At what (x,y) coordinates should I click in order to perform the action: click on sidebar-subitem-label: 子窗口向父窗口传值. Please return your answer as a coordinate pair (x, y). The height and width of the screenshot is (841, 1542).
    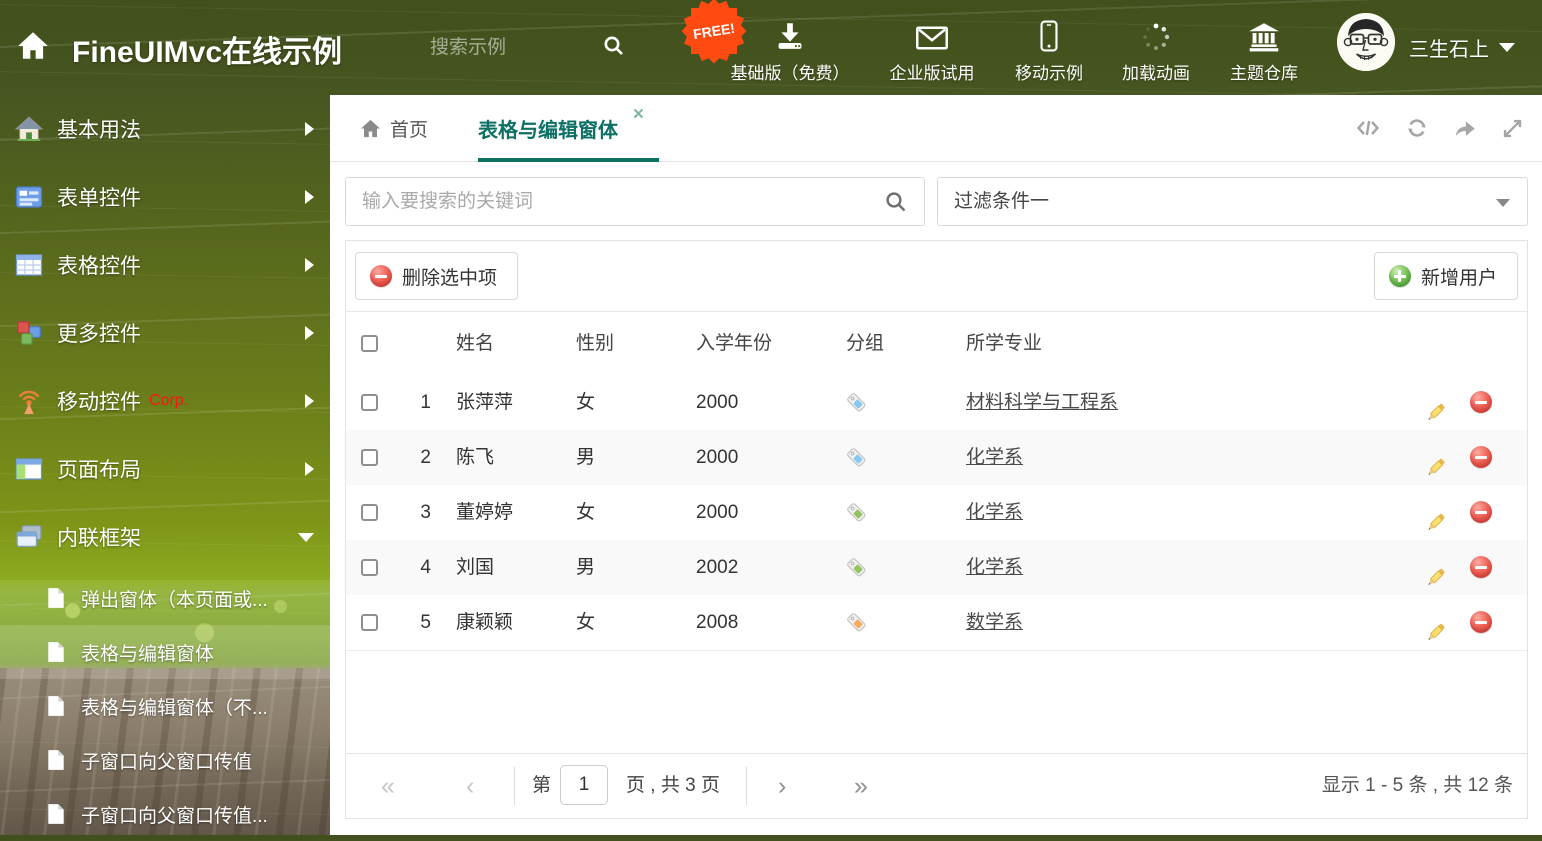
    Looking at the image, I should click on (167, 762).